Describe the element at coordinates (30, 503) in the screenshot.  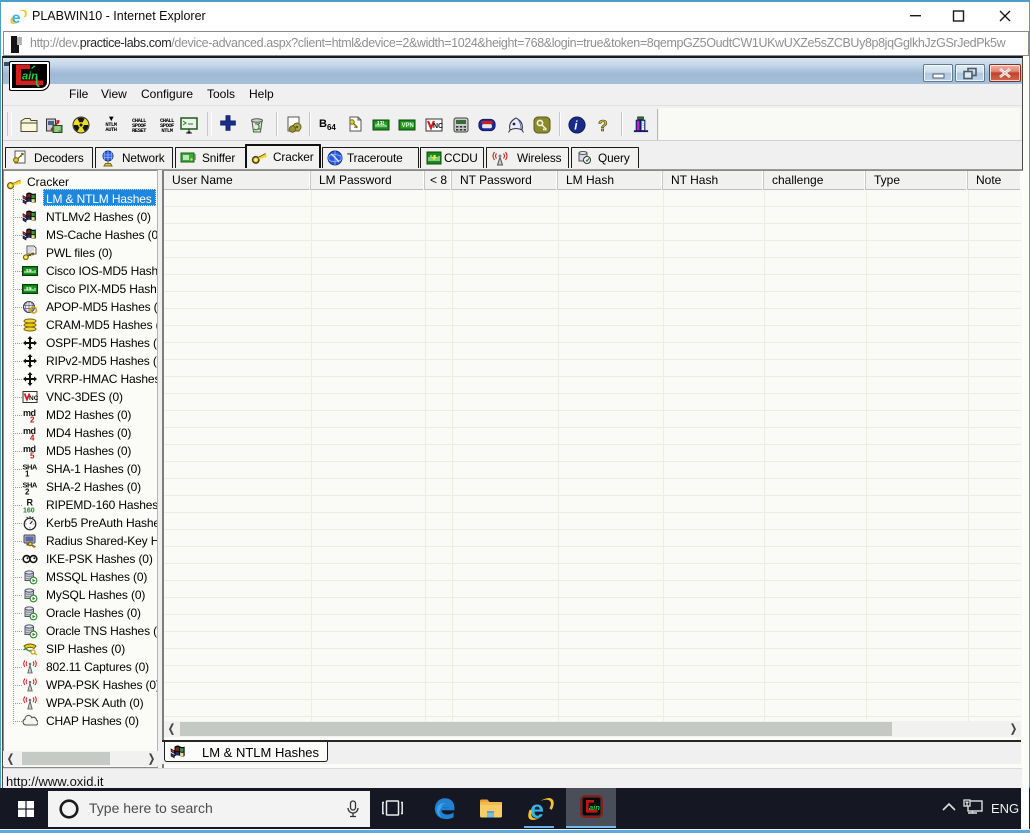
I see `svg-text: R` at that location.